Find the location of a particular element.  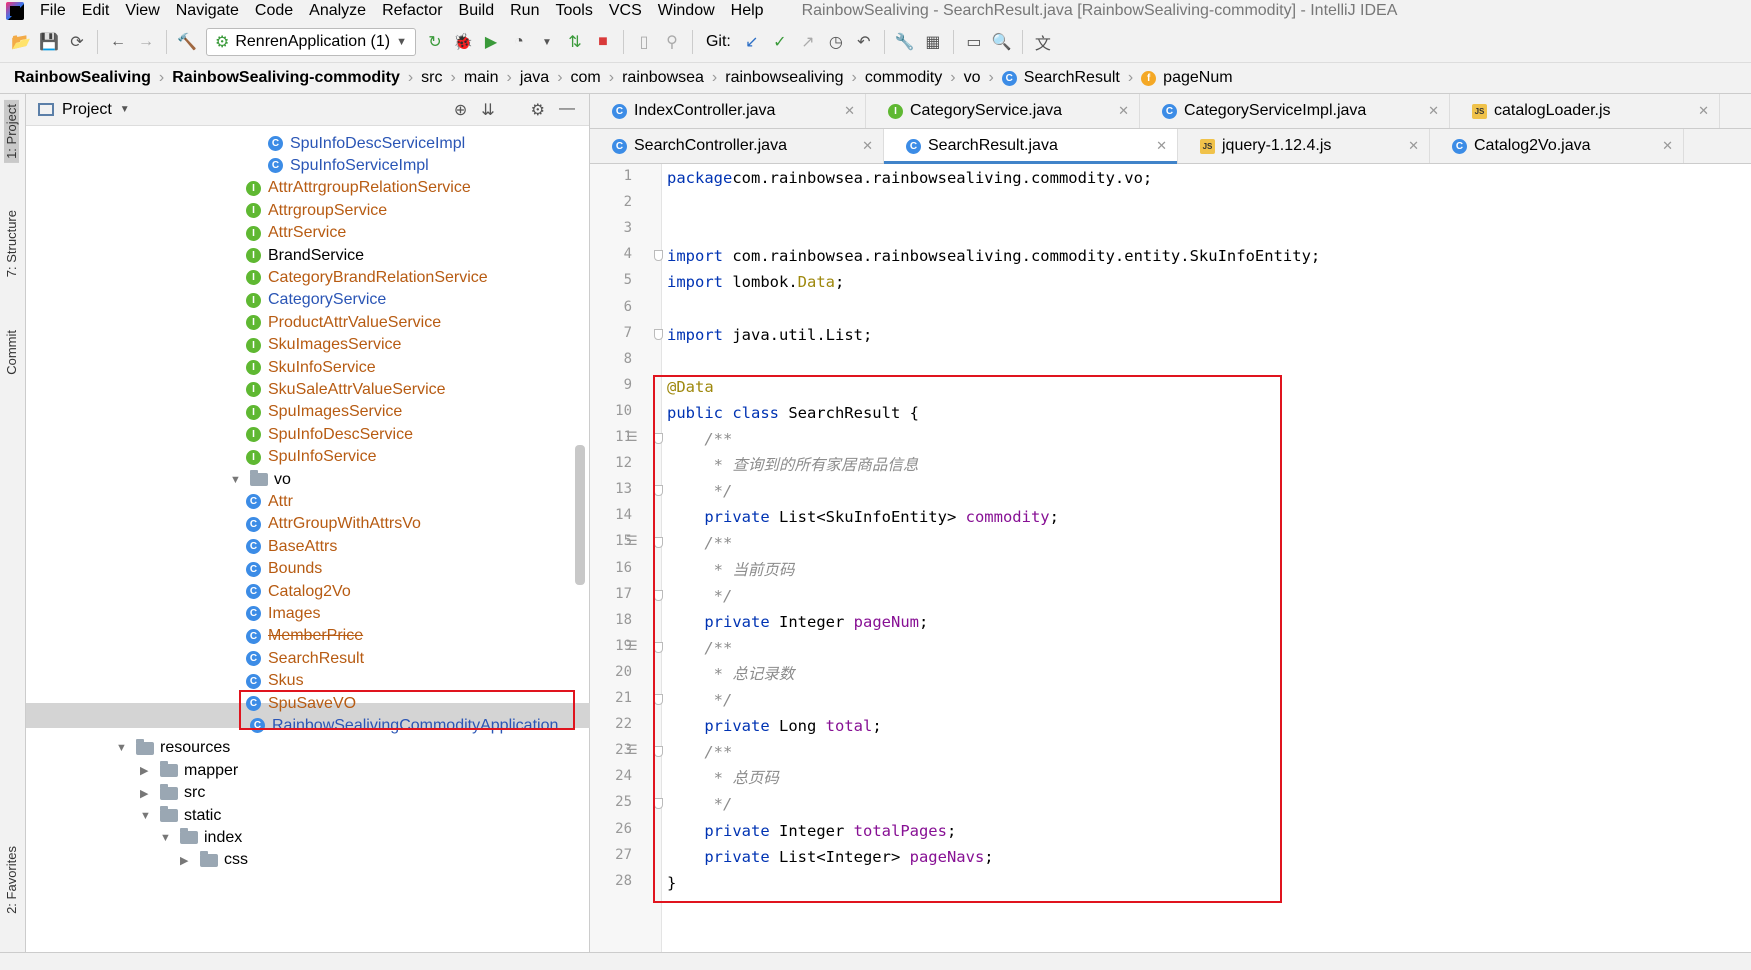

tree-item-attrattrgrouprelationservice: I AttrAttrgroupRelationService is located at coordinates (358, 188).